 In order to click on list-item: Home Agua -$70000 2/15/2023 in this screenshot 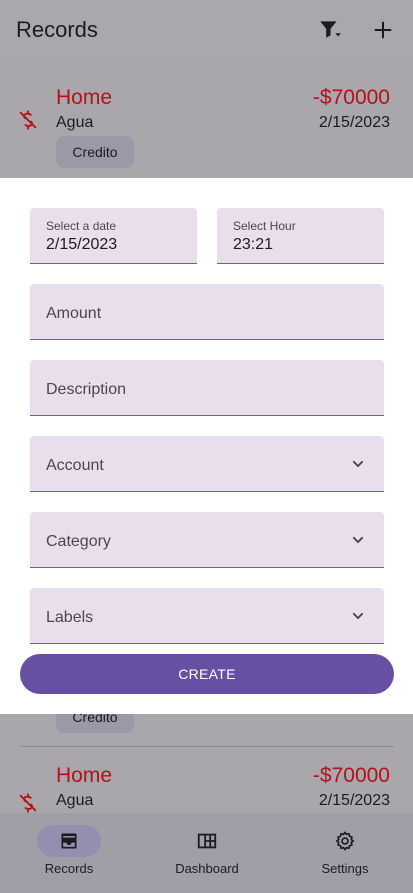, I will do `click(206, 780)`.